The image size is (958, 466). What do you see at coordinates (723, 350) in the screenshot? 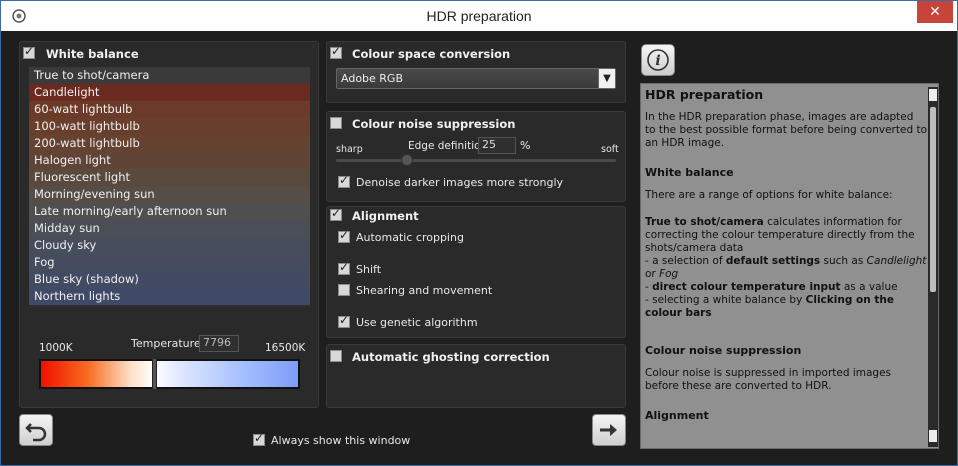
I see `help-heading-noise: Colour noise suppression` at bounding box center [723, 350].